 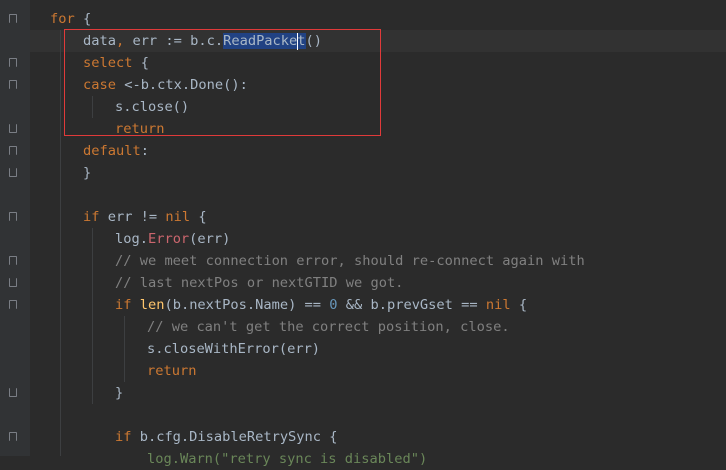 I want to click on code-token: log.Warn("retry sync is disabled"), so click(x=287, y=459).